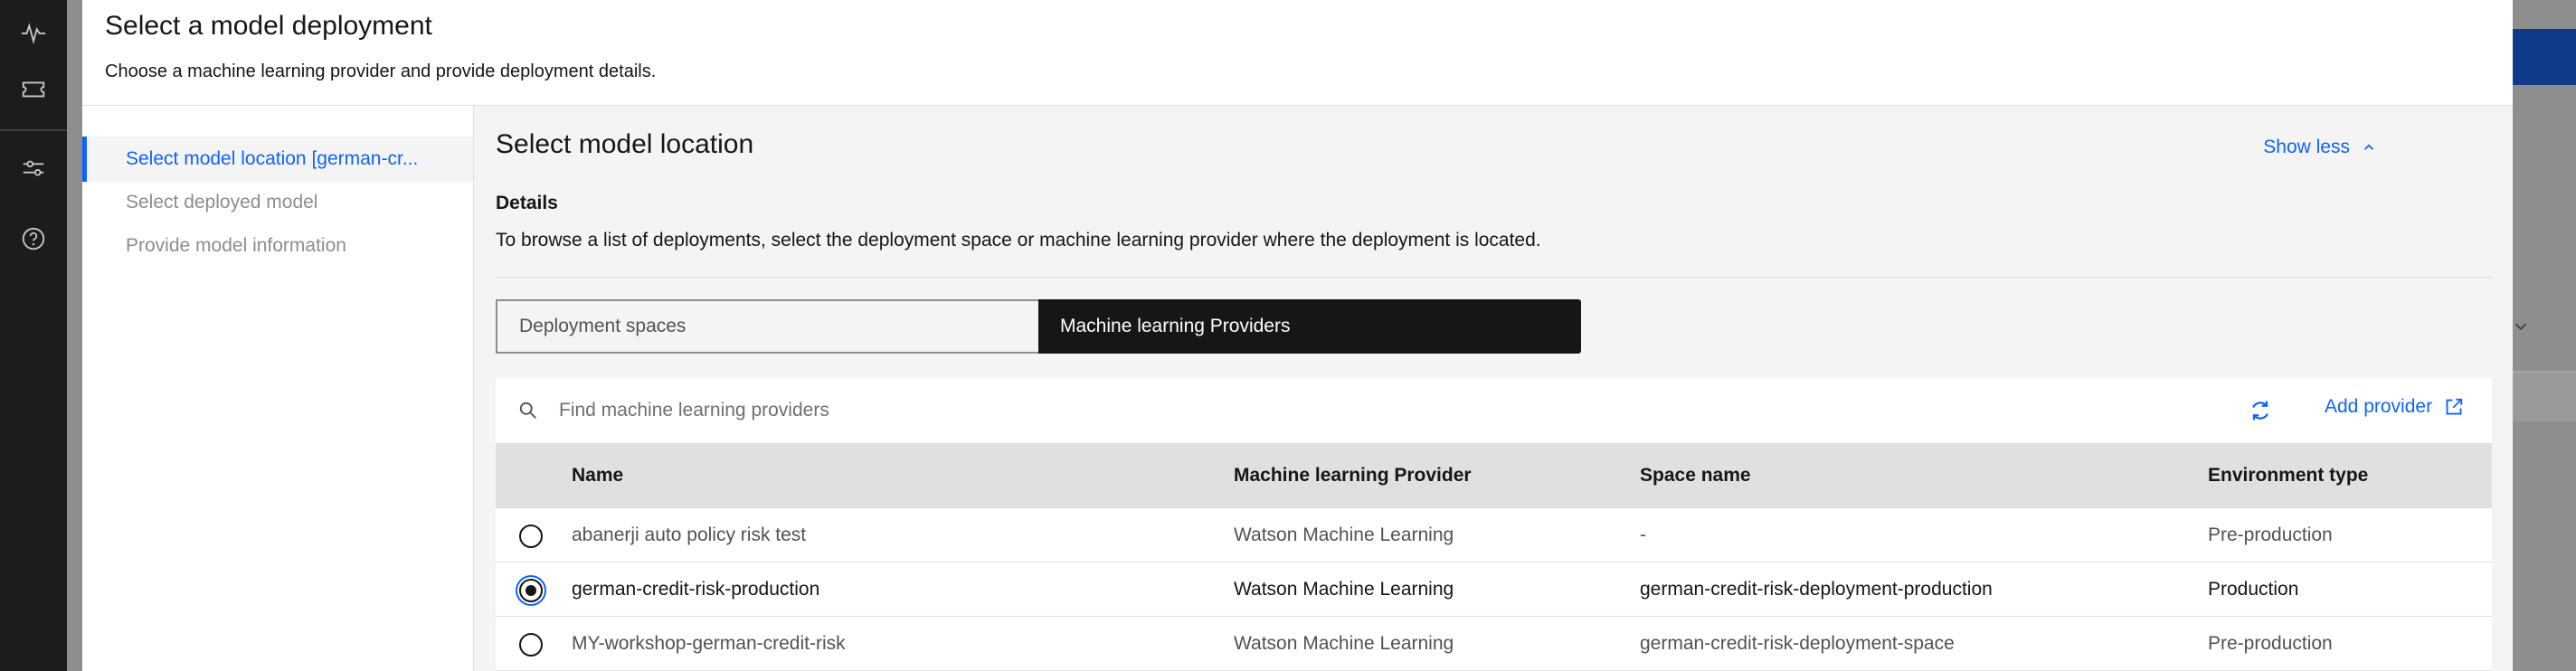 The width and height of the screenshot is (2576, 671). Describe the element at coordinates (33, 169) in the screenshot. I see `sliders-icon` at that location.